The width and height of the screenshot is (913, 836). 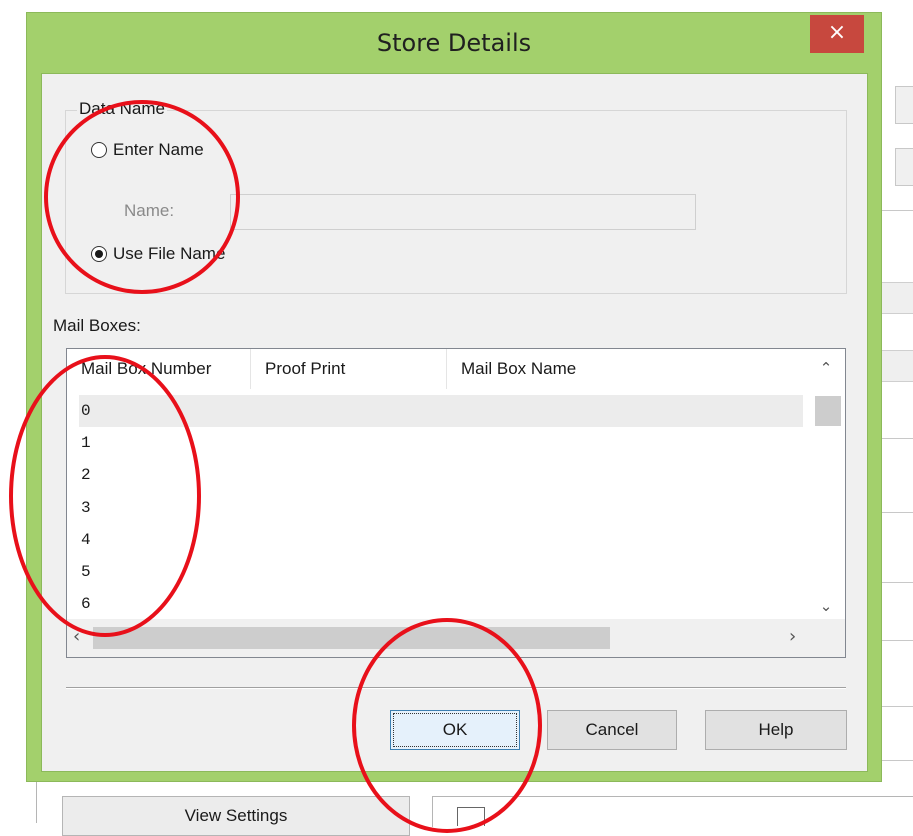 What do you see at coordinates (826, 368) in the screenshot?
I see `chevron-up-icon: ⌃` at bounding box center [826, 368].